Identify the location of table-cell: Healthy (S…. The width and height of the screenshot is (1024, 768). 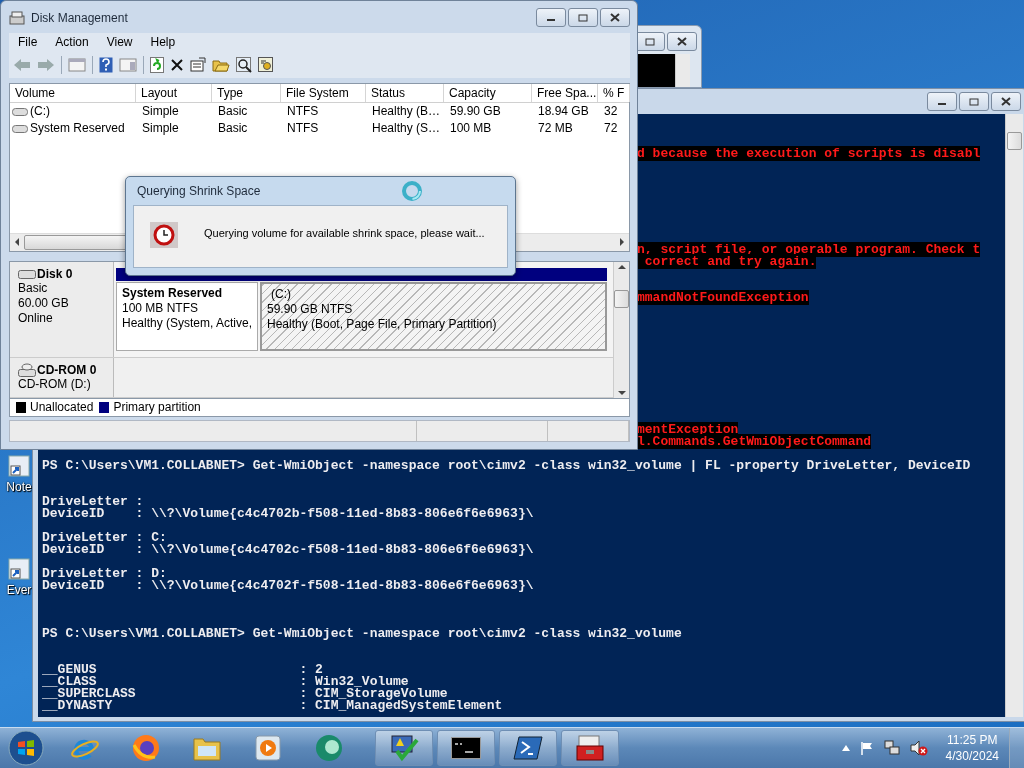
(406, 128).